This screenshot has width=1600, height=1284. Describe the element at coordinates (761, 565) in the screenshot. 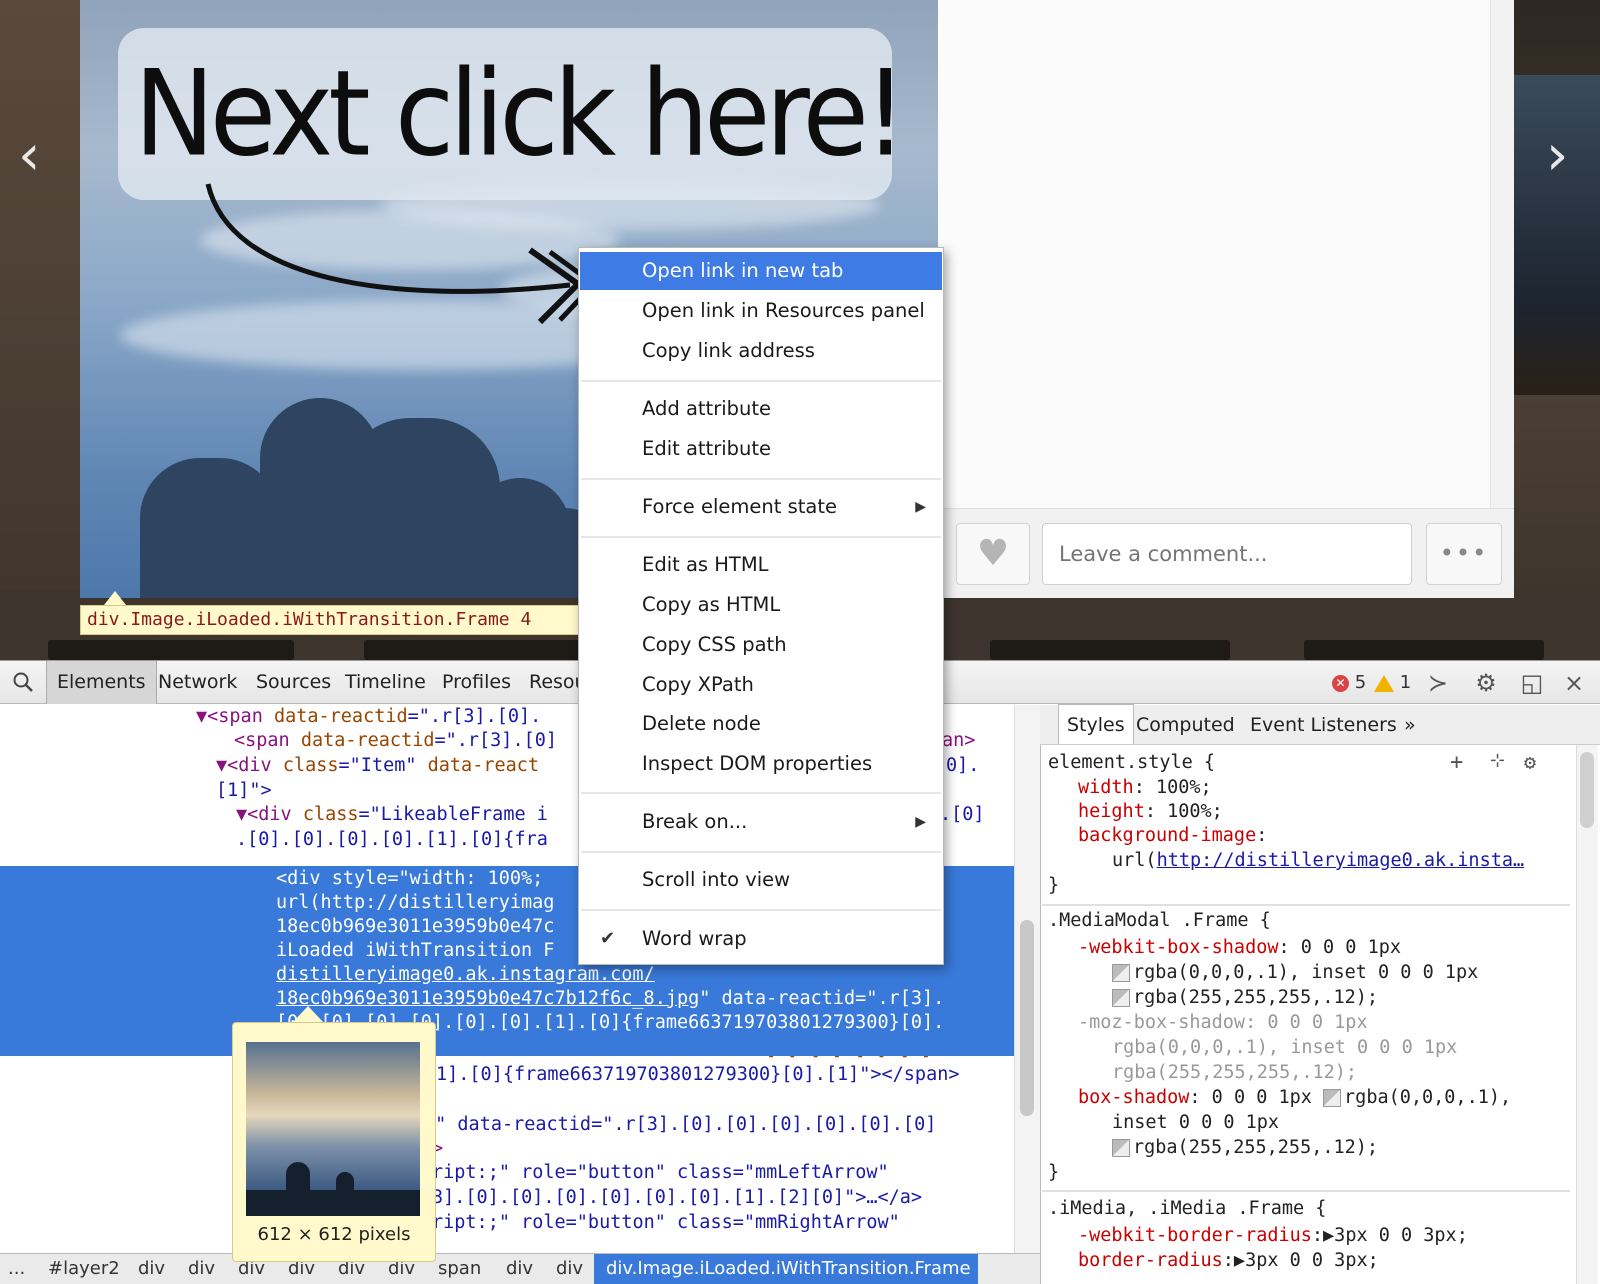

I see `menu-item-edit-as-html: Edit as HTML` at that location.